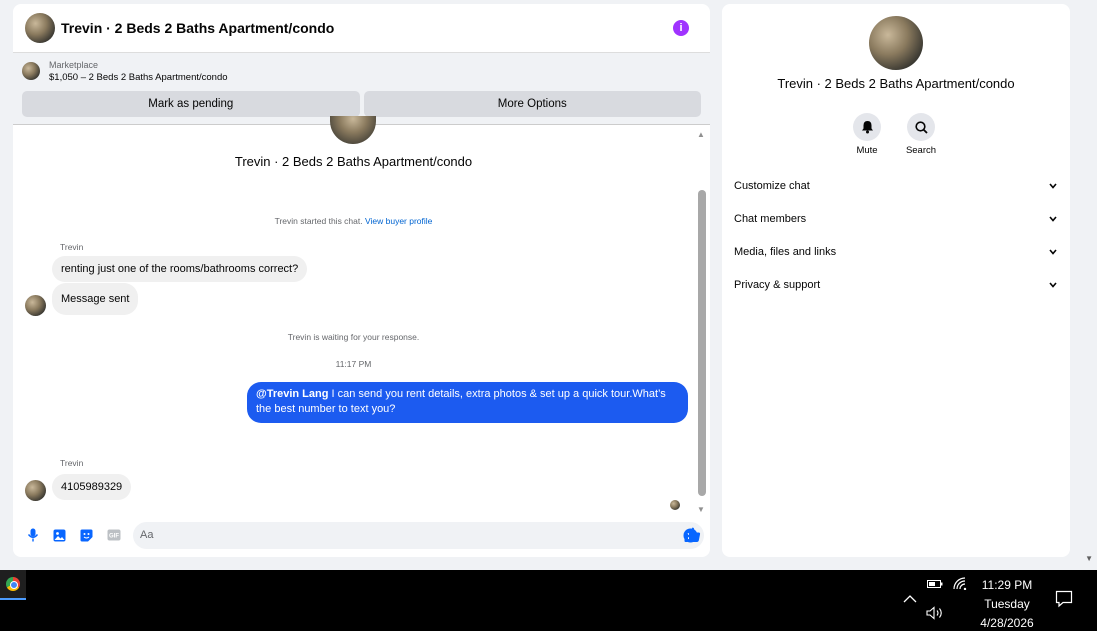  What do you see at coordinates (935, 614) in the screenshot?
I see `volume-icon` at bounding box center [935, 614].